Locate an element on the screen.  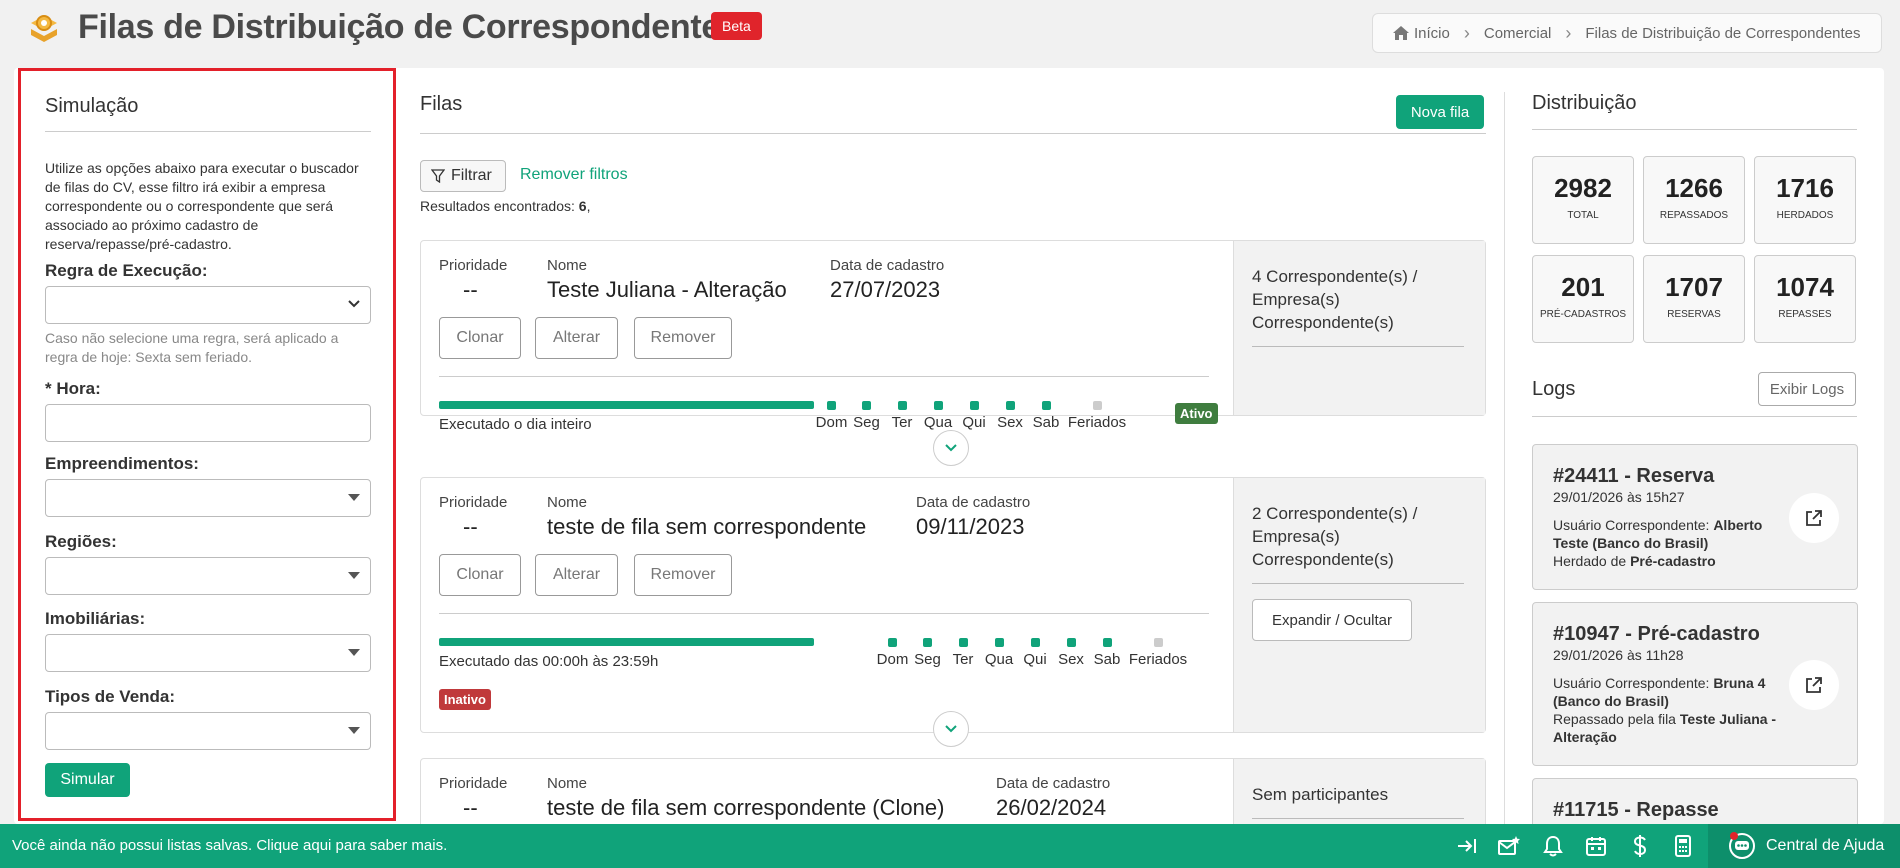
stat-label: PRÉ-CADASTROS is located at coordinates (1583, 314).